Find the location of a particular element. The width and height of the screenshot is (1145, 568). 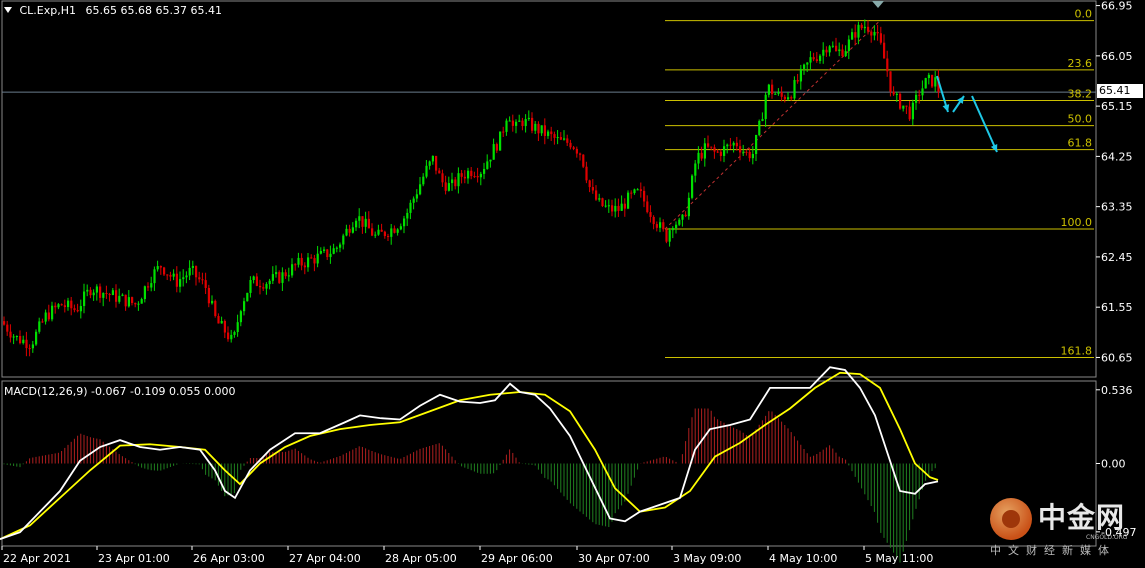

y-tick-label: 66.05 is located at coordinates (1117, 56).